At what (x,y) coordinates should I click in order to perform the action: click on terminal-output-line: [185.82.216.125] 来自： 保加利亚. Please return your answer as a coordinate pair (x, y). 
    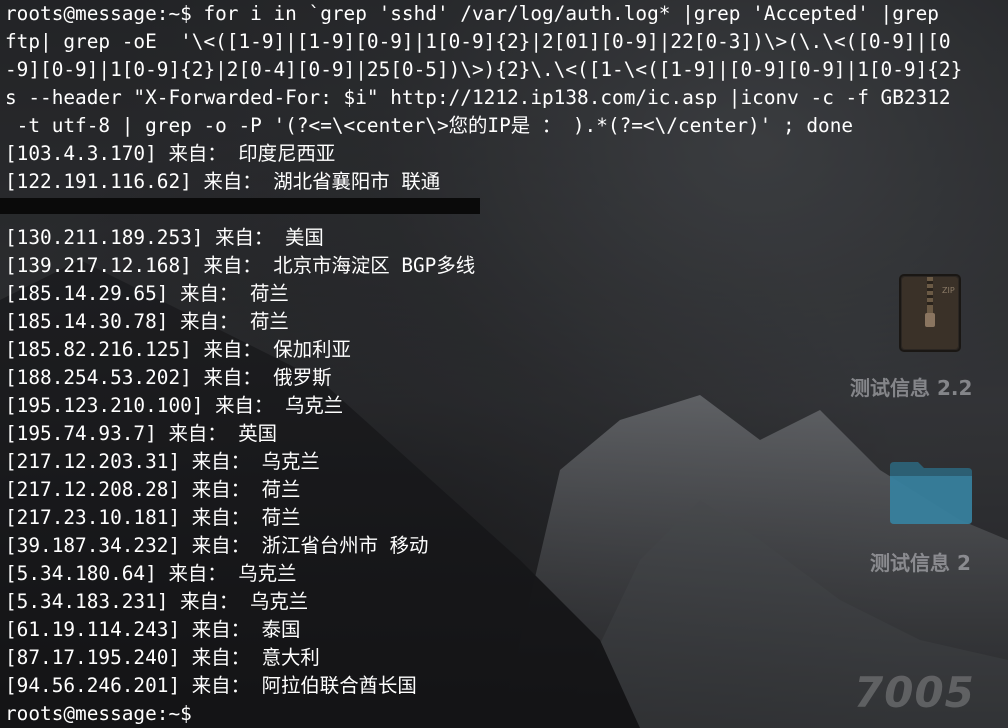
    Looking at the image, I should click on (178, 349).